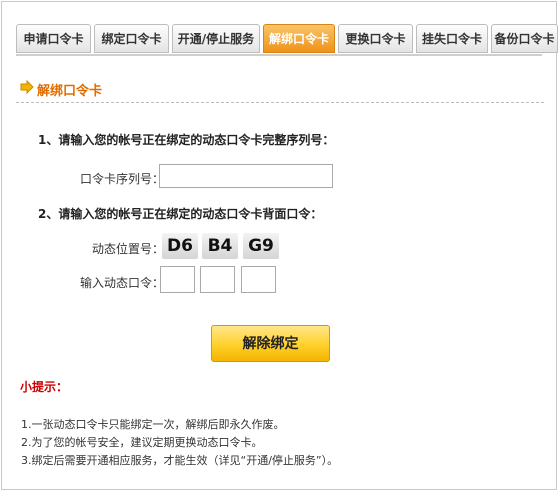 This screenshot has height=491, width=558. I want to click on position-label: 动态位置号：, so click(128, 249).